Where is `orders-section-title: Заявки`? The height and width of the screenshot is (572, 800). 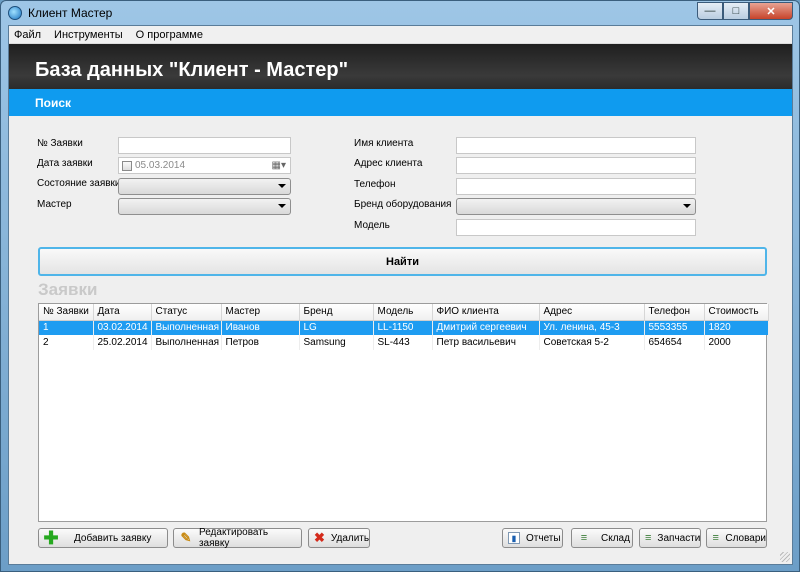 orders-section-title: Заявки is located at coordinates (68, 289).